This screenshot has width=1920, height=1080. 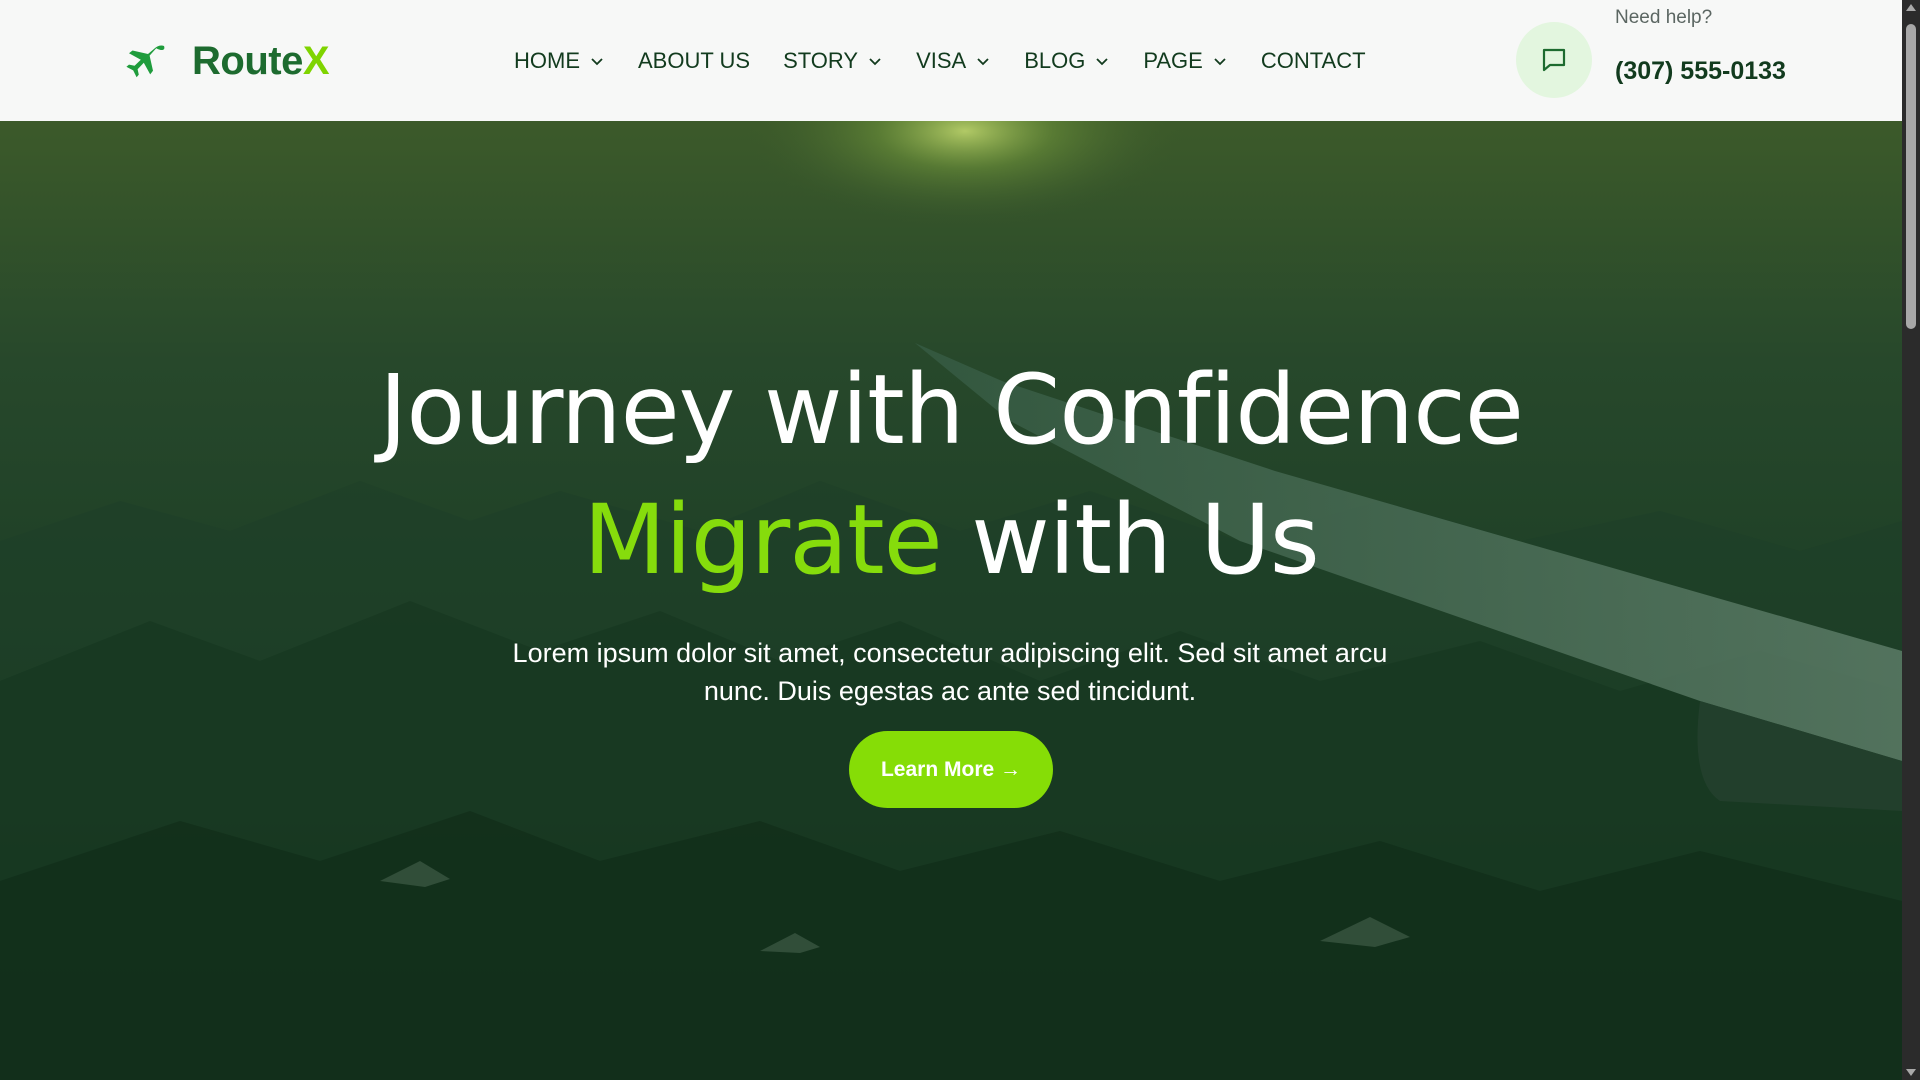 What do you see at coordinates (951, 769) in the screenshot?
I see `learn-more-button: Learn More →` at bounding box center [951, 769].